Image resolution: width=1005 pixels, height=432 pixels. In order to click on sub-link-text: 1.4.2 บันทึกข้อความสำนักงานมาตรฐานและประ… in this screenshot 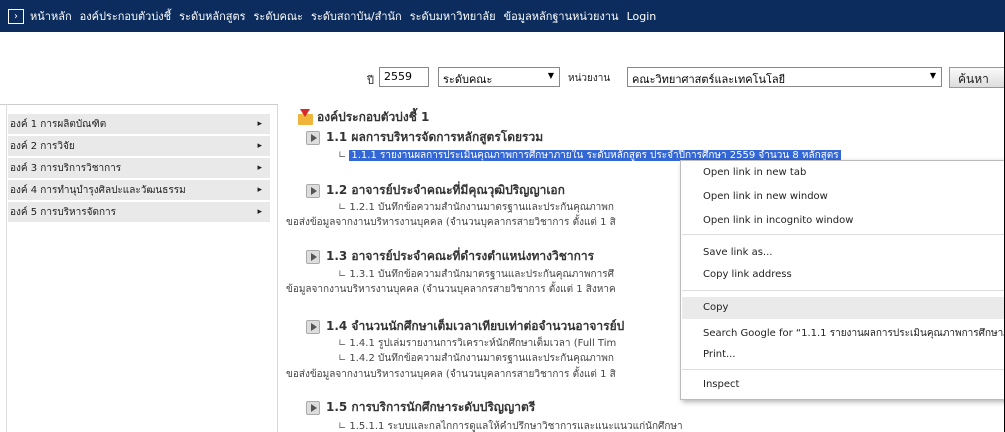, I will do `click(481, 358)`.